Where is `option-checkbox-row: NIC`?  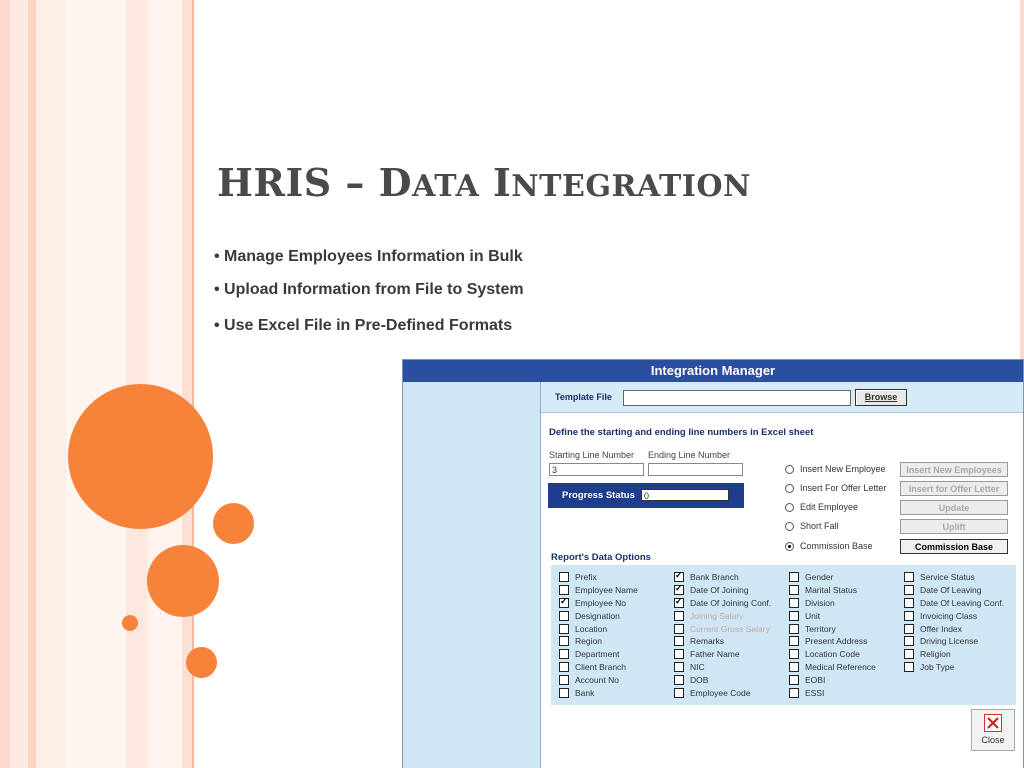 option-checkbox-row: NIC is located at coordinates (722, 667).